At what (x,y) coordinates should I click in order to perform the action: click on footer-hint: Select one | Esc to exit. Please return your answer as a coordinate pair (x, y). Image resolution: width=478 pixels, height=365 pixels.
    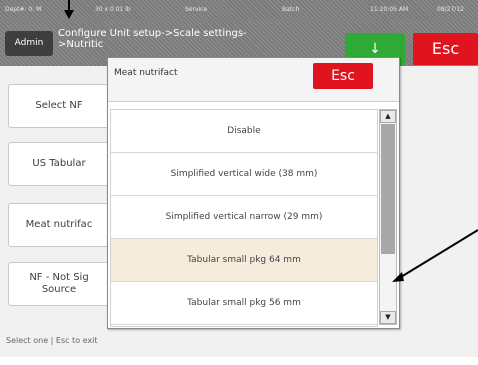
    Looking at the image, I should click on (52, 340).